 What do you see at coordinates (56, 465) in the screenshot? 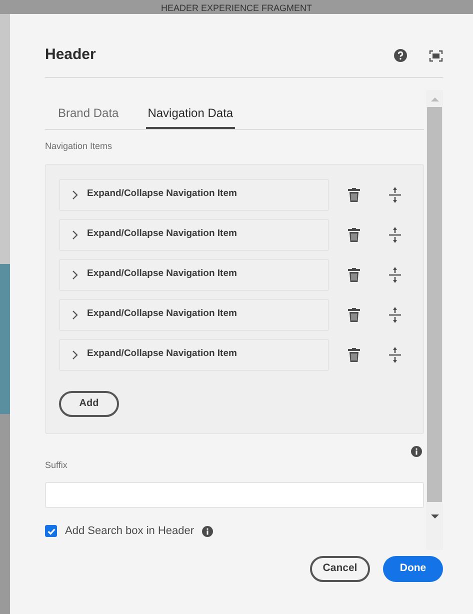
I see `field-label: Suffix` at bounding box center [56, 465].